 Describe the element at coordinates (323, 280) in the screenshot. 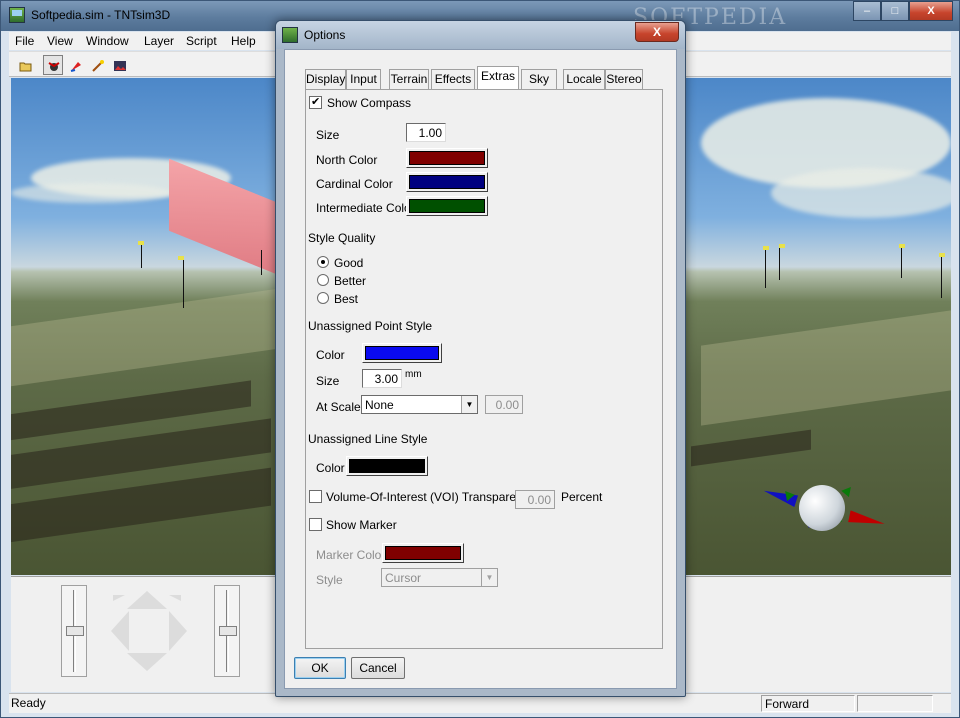

I see `quality-better-radio` at that location.